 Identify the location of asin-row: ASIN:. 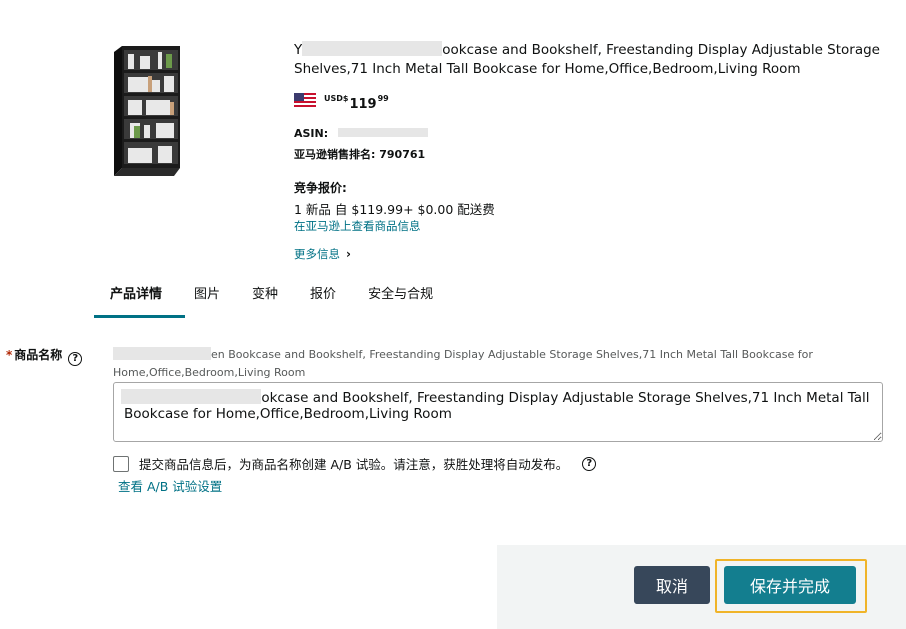
(361, 133).